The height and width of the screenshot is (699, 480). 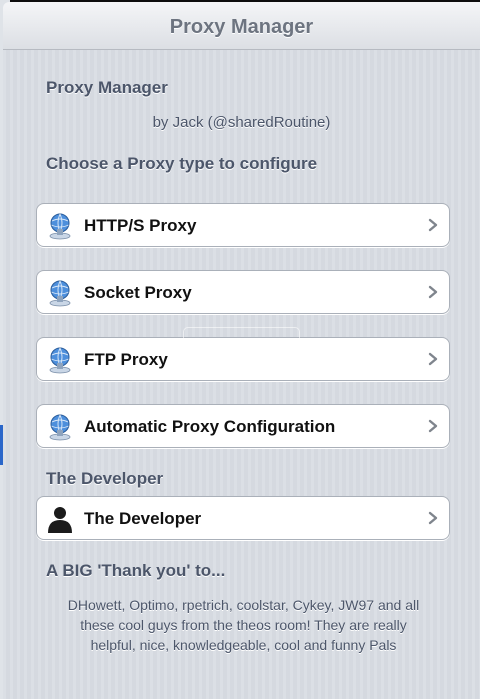 What do you see at coordinates (243, 292) in the screenshot?
I see `socket-proxy-cell: Socket Proxy` at bounding box center [243, 292].